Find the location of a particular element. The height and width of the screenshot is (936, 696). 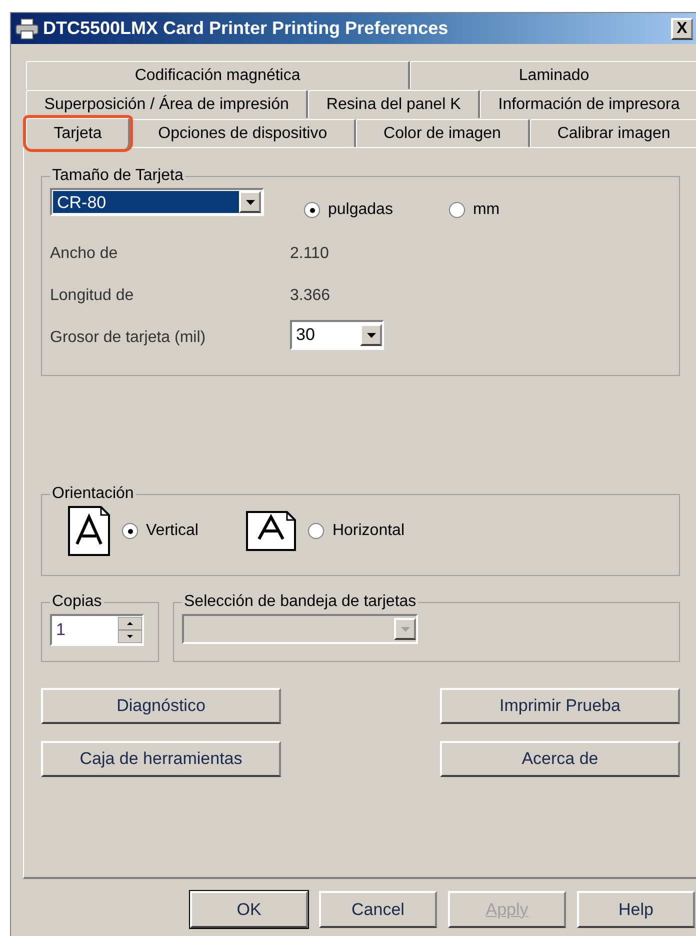

dropdown-value: CR-80 is located at coordinates (146, 202).